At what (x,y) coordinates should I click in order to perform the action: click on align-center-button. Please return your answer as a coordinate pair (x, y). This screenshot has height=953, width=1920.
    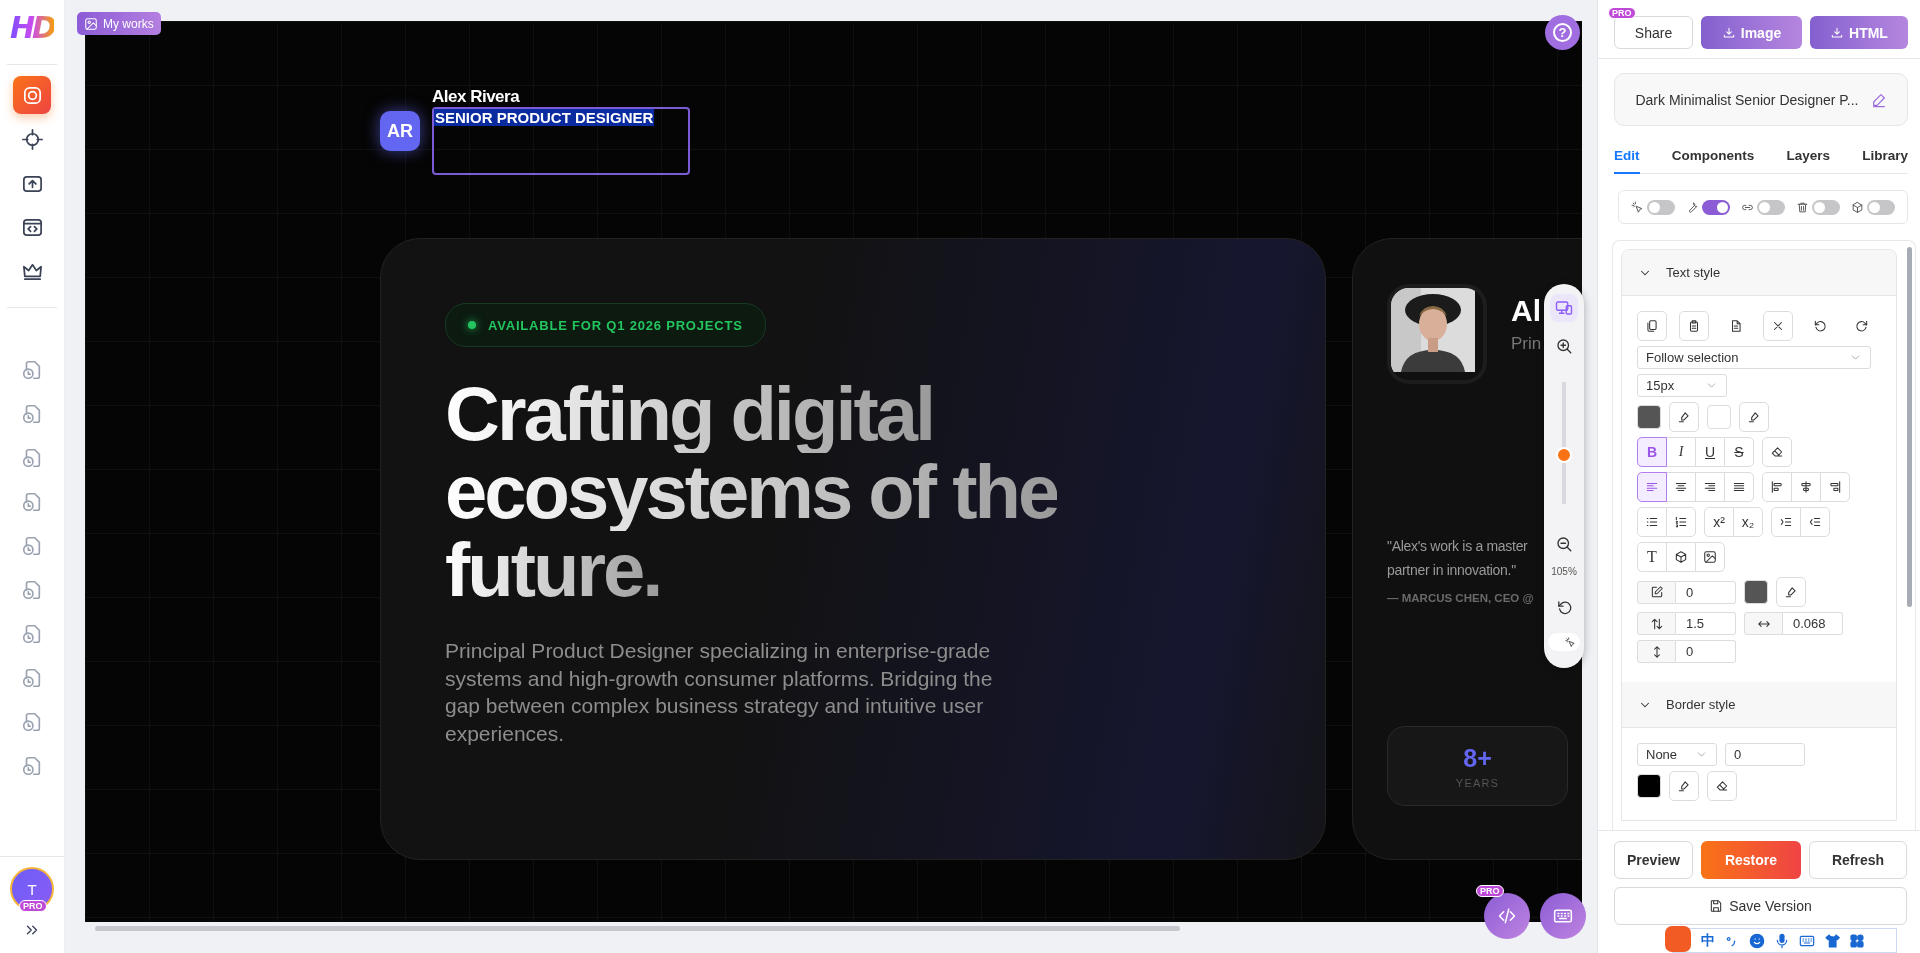
    Looking at the image, I should click on (1681, 487).